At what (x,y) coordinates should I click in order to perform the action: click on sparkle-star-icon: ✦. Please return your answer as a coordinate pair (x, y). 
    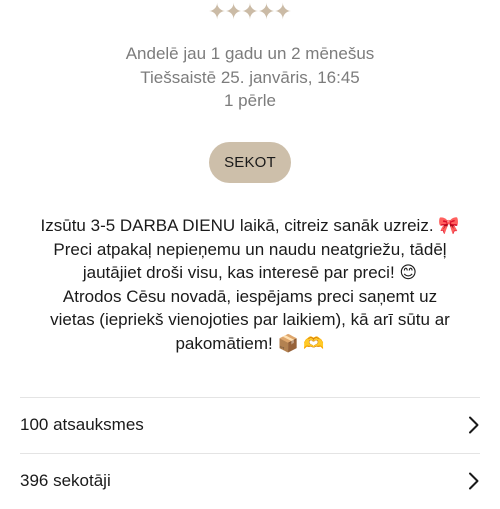
    Looking at the image, I should click on (283, 12).